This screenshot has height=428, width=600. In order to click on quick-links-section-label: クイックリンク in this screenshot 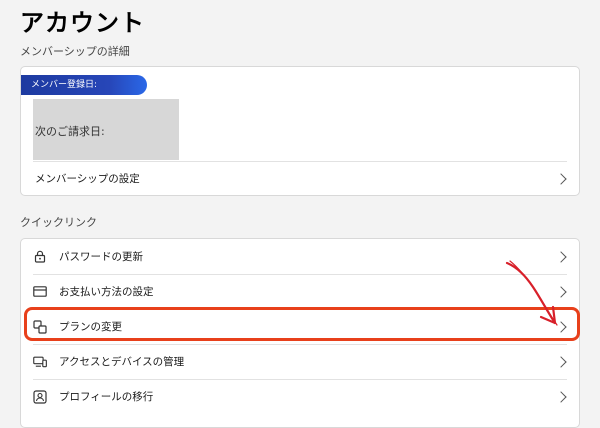, I will do `click(58, 222)`.